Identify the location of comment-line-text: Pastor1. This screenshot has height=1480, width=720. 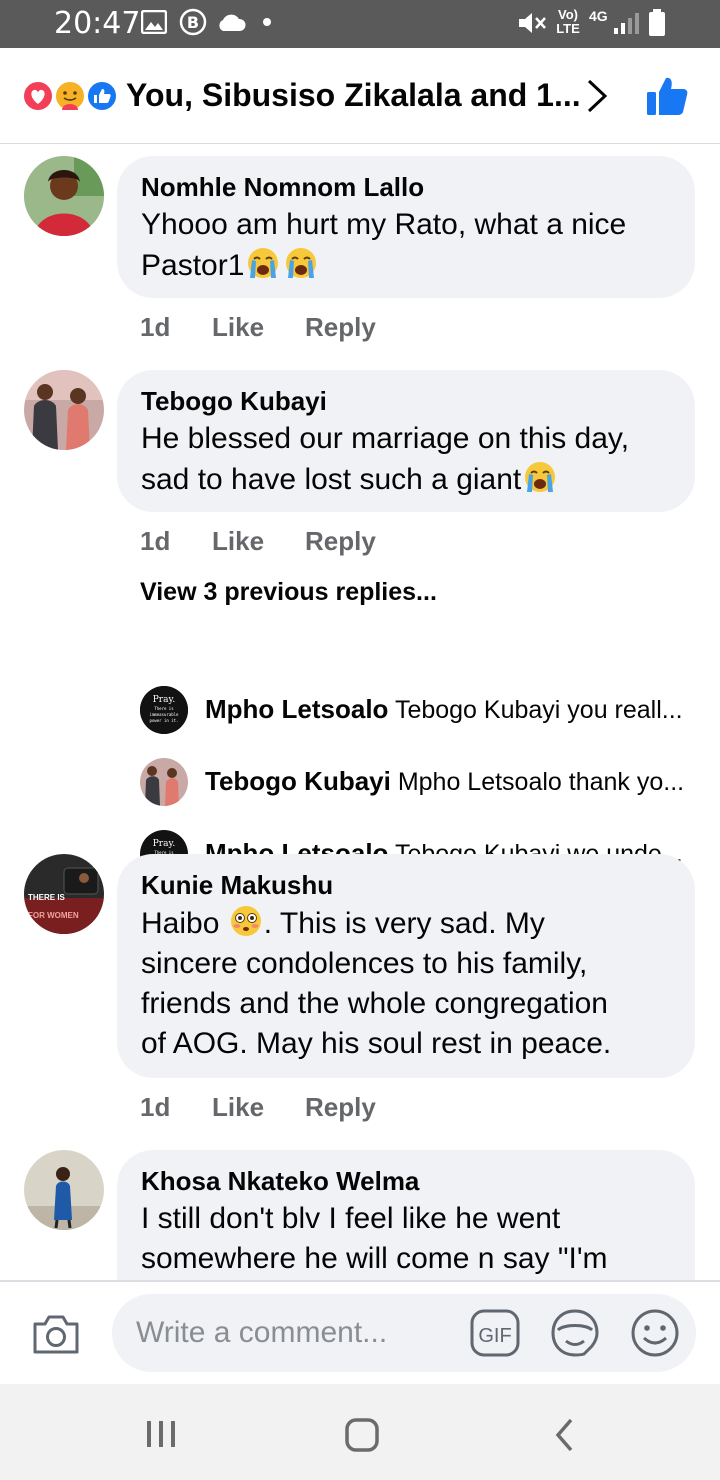
(193, 265).